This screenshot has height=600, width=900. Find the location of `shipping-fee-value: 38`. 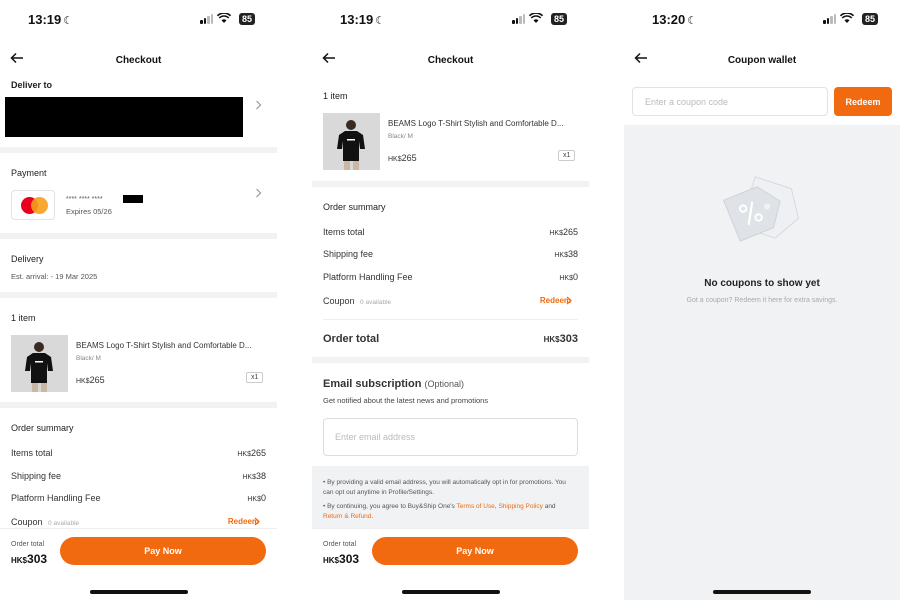

shipping-fee-value: 38 is located at coordinates (260, 476).